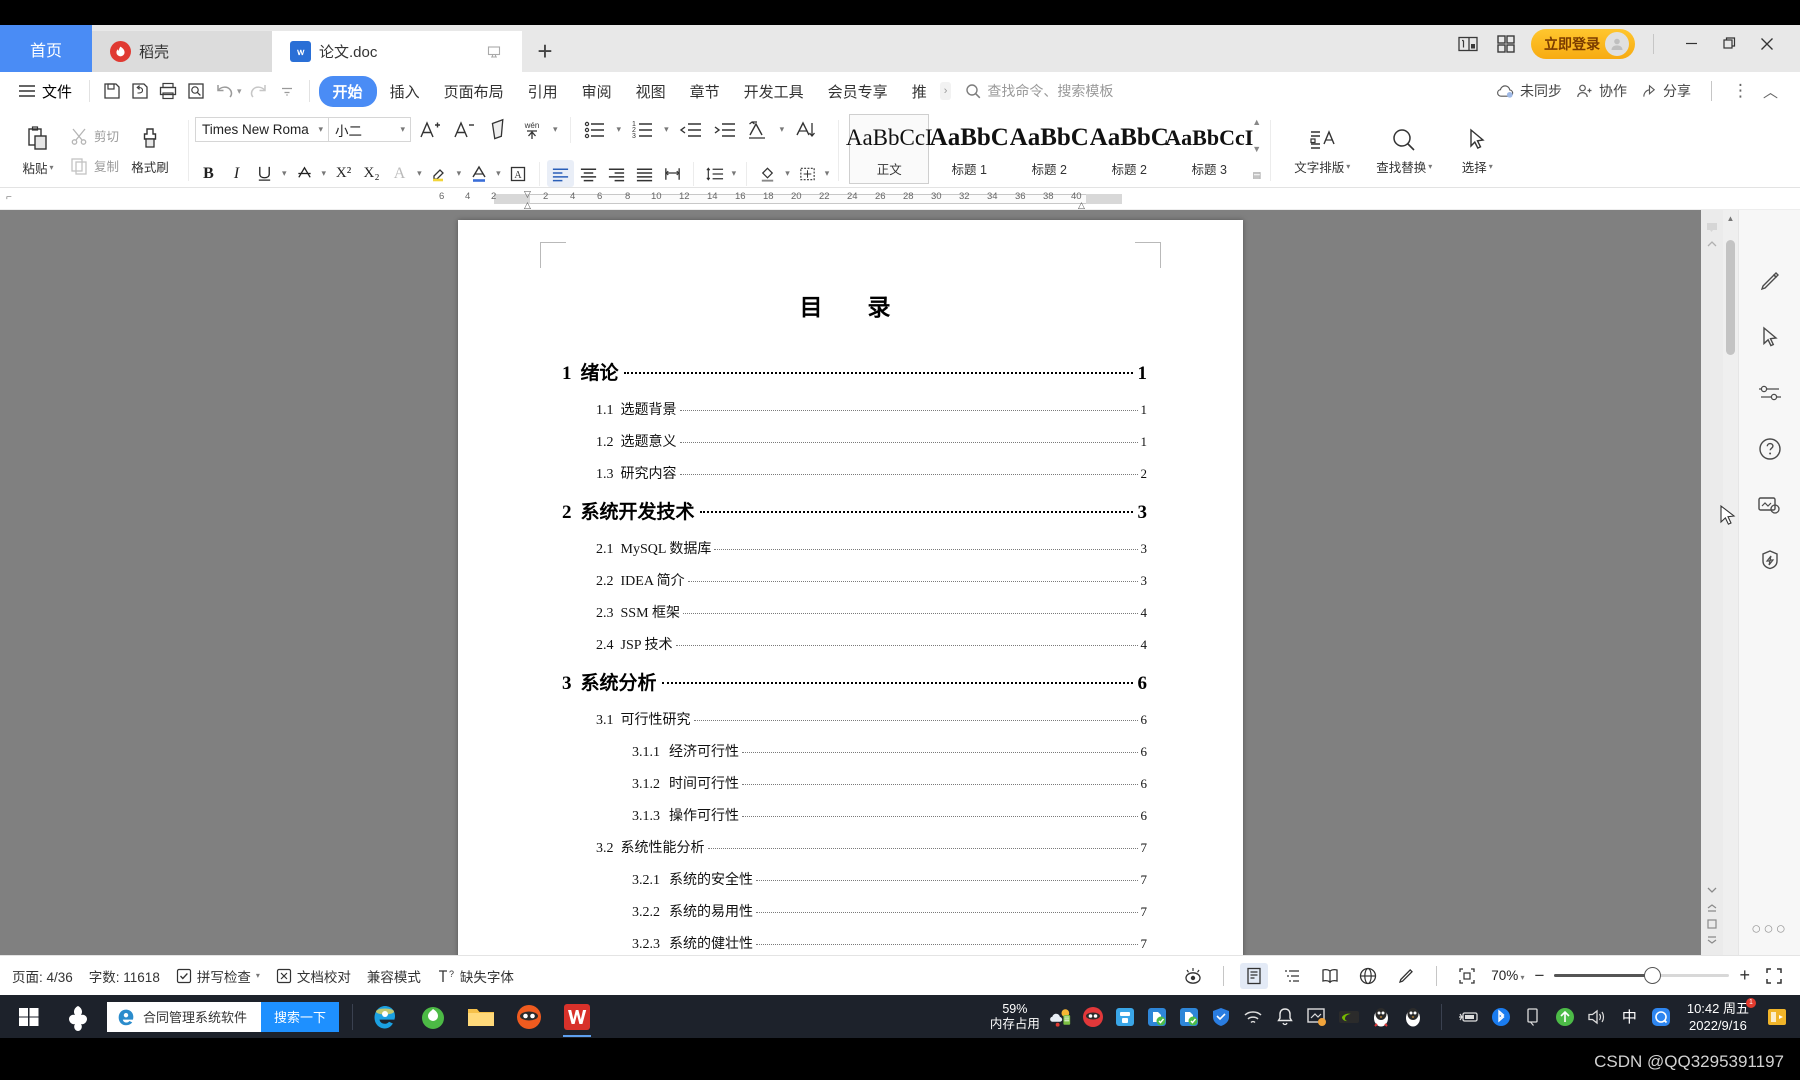 This screenshot has width=1800, height=1080. Describe the element at coordinates (518, 173) in the screenshot. I see `char-border-button: A` at that location.